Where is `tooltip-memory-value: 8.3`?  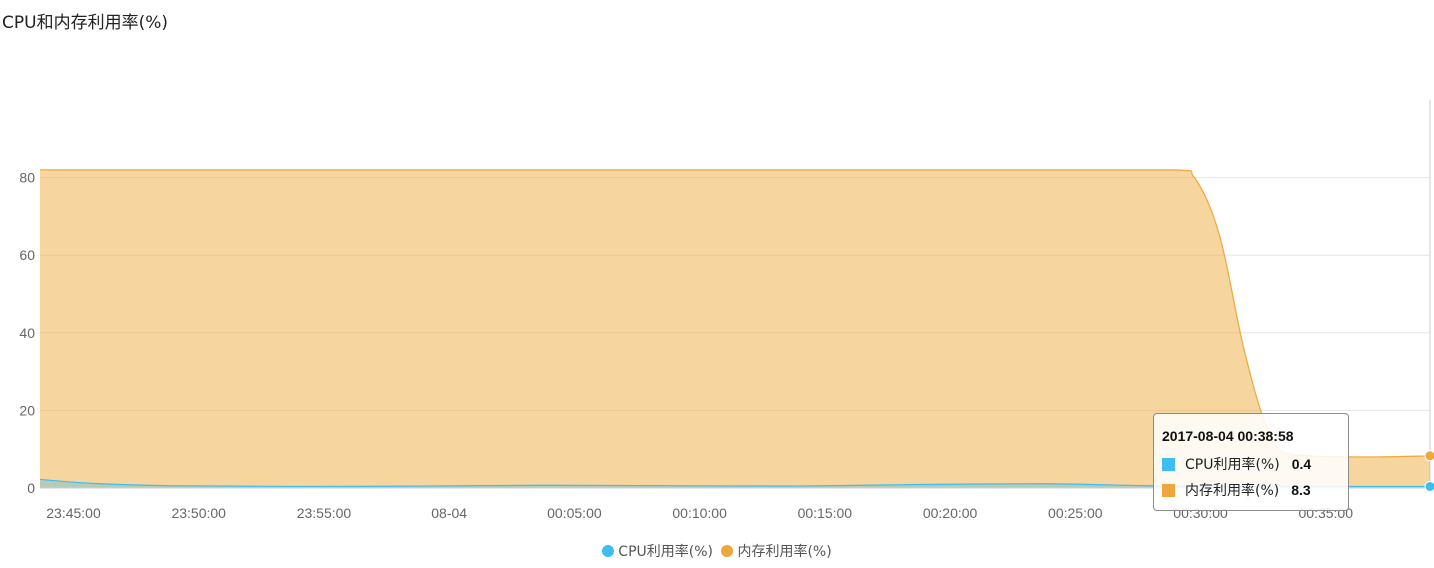 tooltip-memory-value: 8.3 is located at coordinates (1301, 490).